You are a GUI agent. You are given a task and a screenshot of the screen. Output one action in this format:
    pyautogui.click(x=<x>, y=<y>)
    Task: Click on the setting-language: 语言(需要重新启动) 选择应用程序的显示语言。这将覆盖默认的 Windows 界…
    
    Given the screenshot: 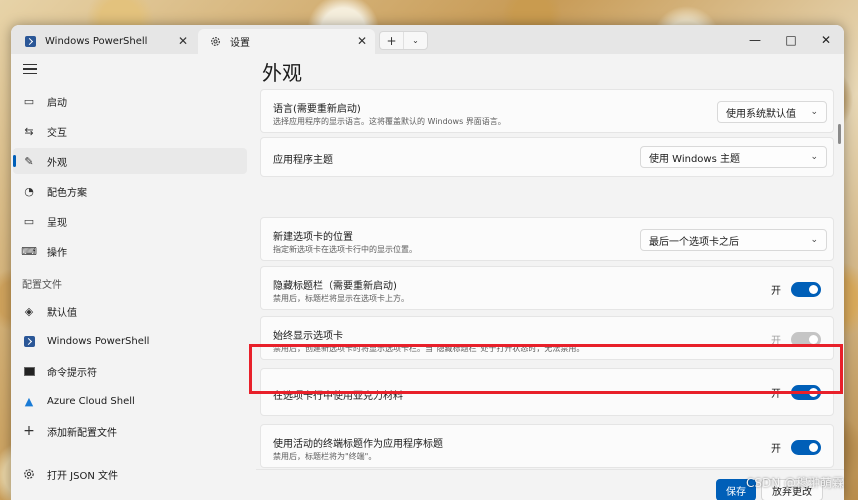 What is the action you would take?
    pyautogui.click(x=547, y=111)
    